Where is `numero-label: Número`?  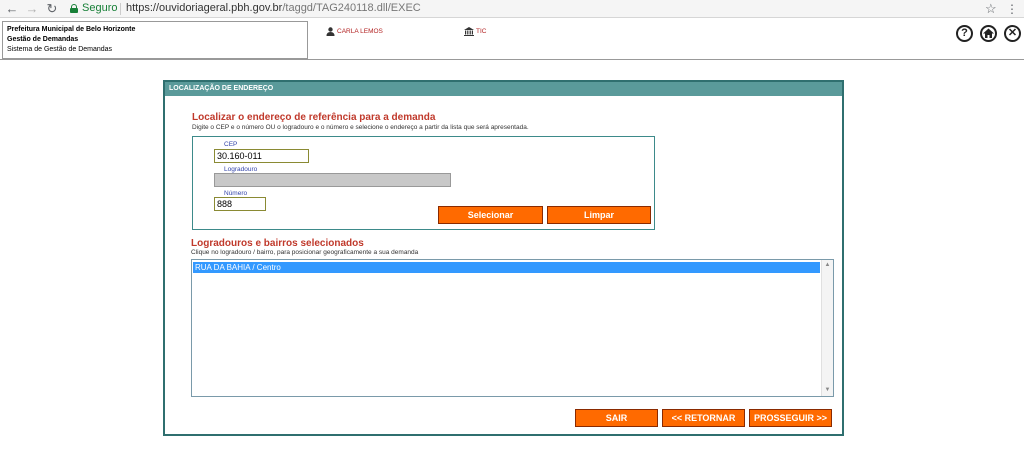 numero-label: Número is located at coordinates (236, 193).